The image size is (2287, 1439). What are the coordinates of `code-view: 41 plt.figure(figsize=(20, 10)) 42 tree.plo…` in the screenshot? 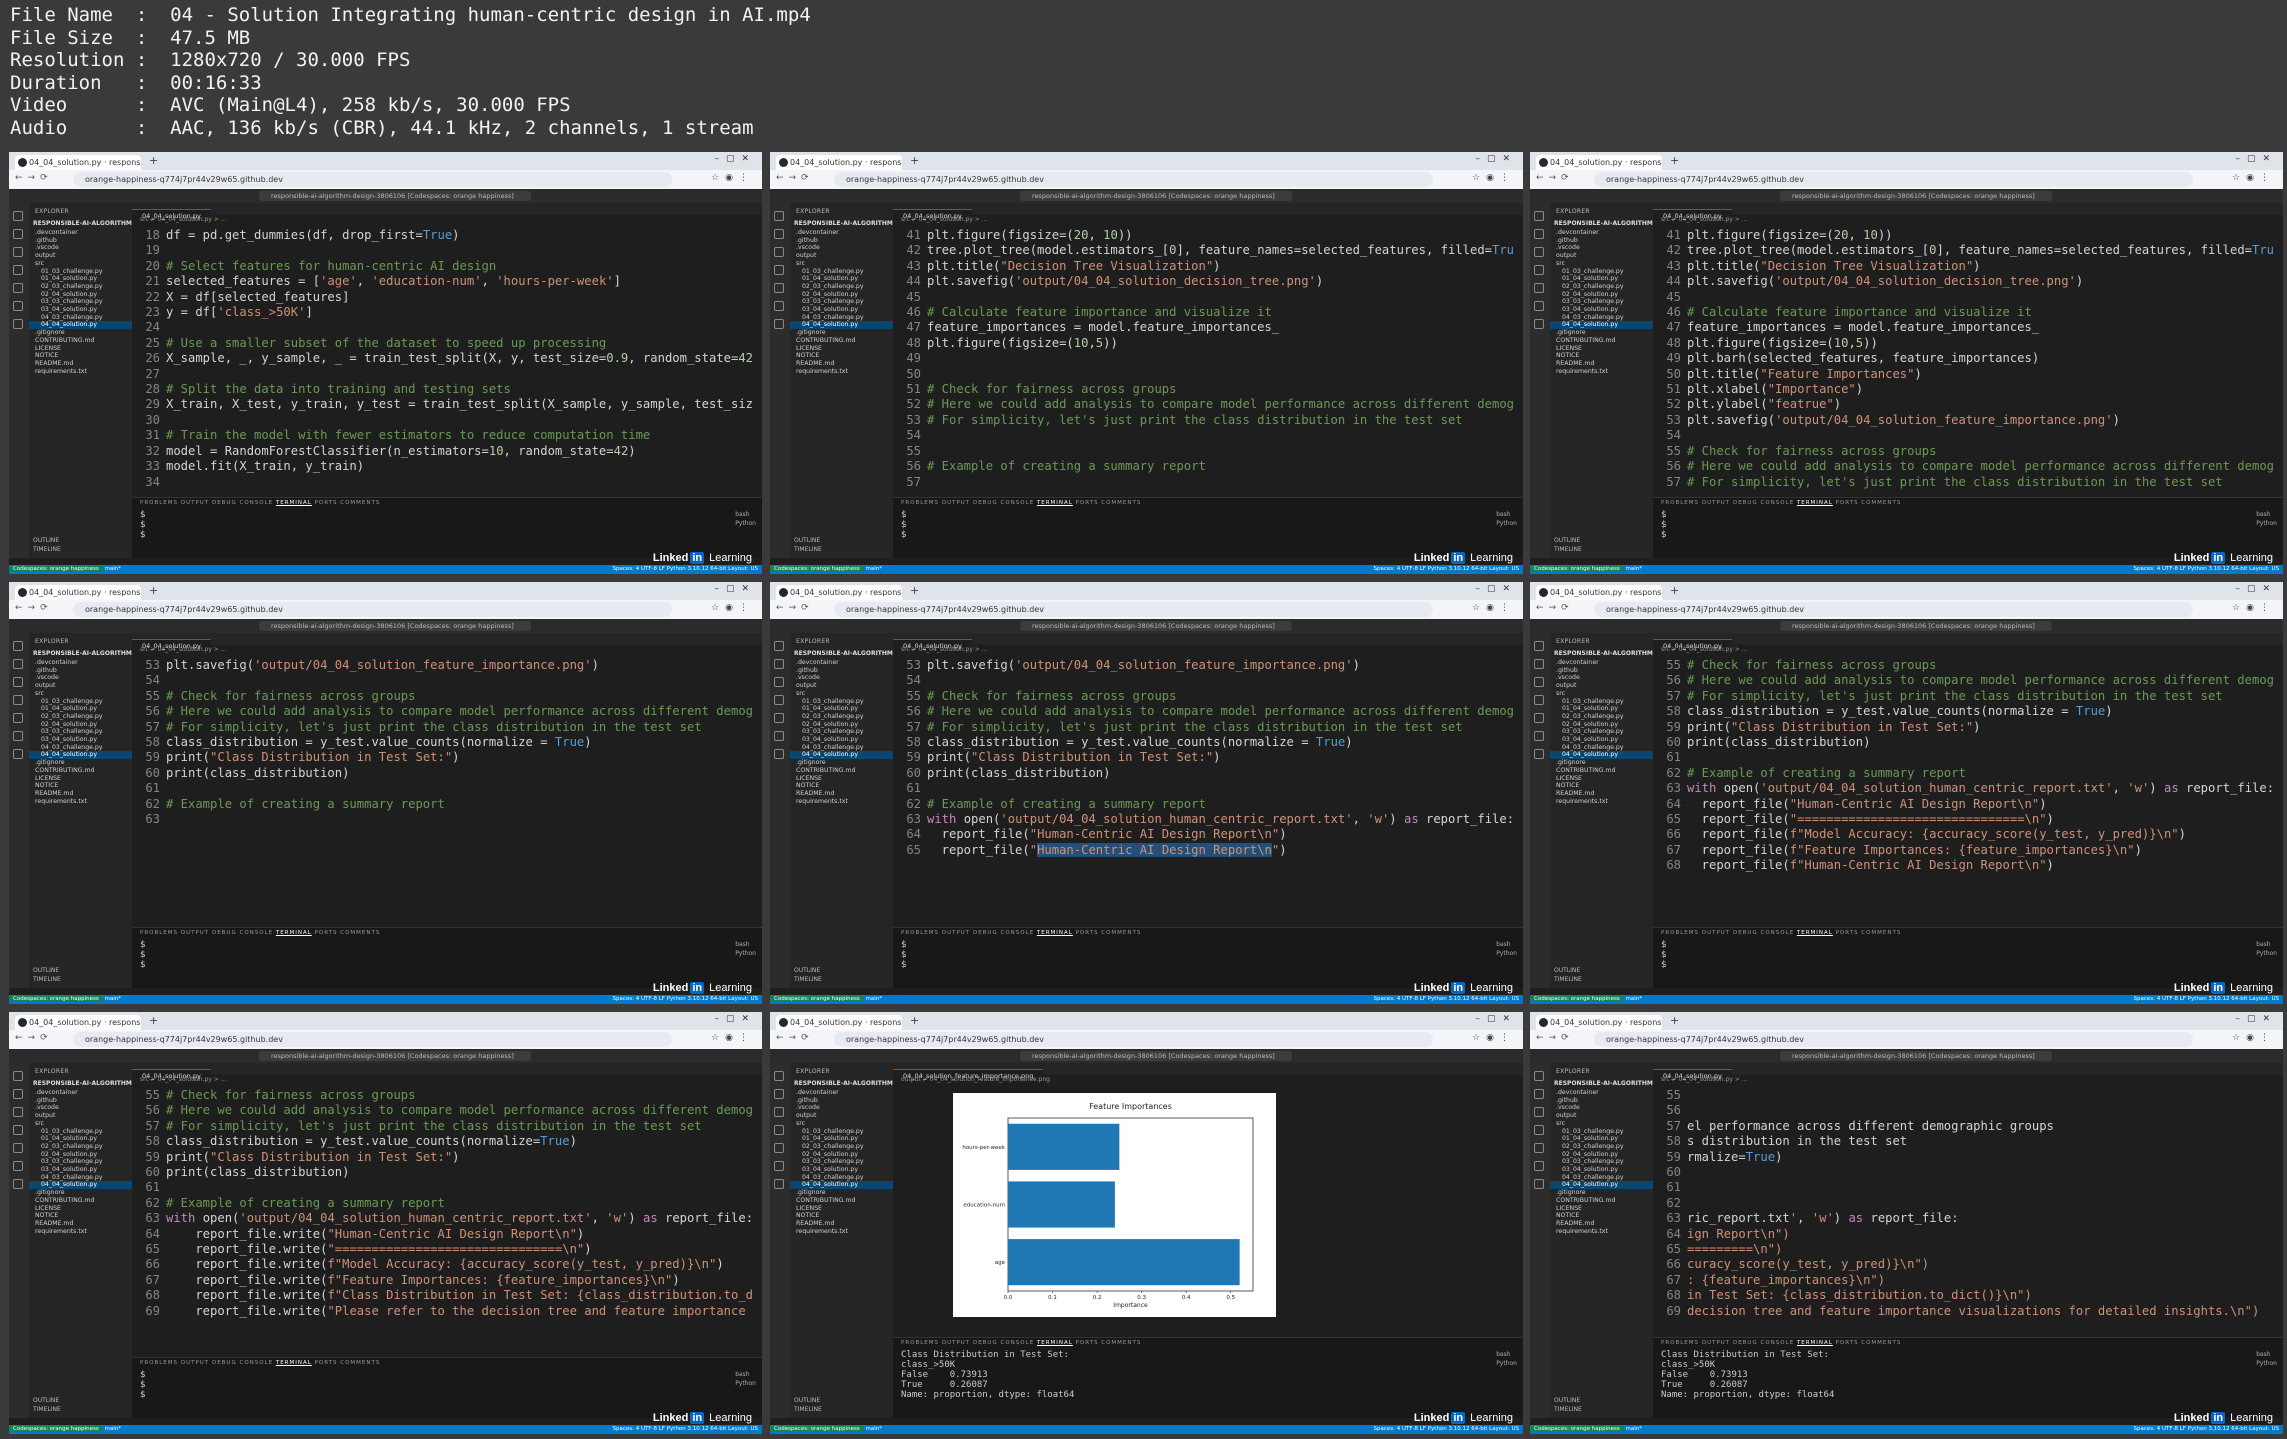 It's located at (1208, 357).